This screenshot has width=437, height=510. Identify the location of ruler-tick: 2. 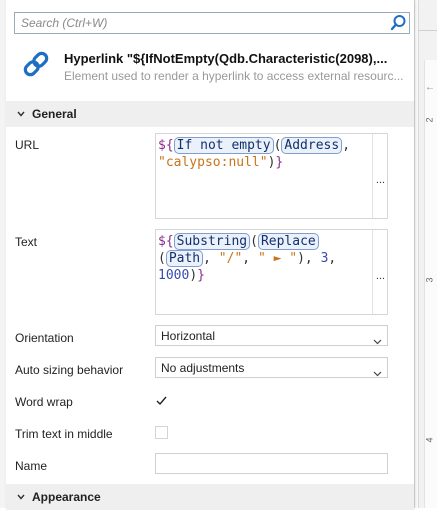
(429, 120).